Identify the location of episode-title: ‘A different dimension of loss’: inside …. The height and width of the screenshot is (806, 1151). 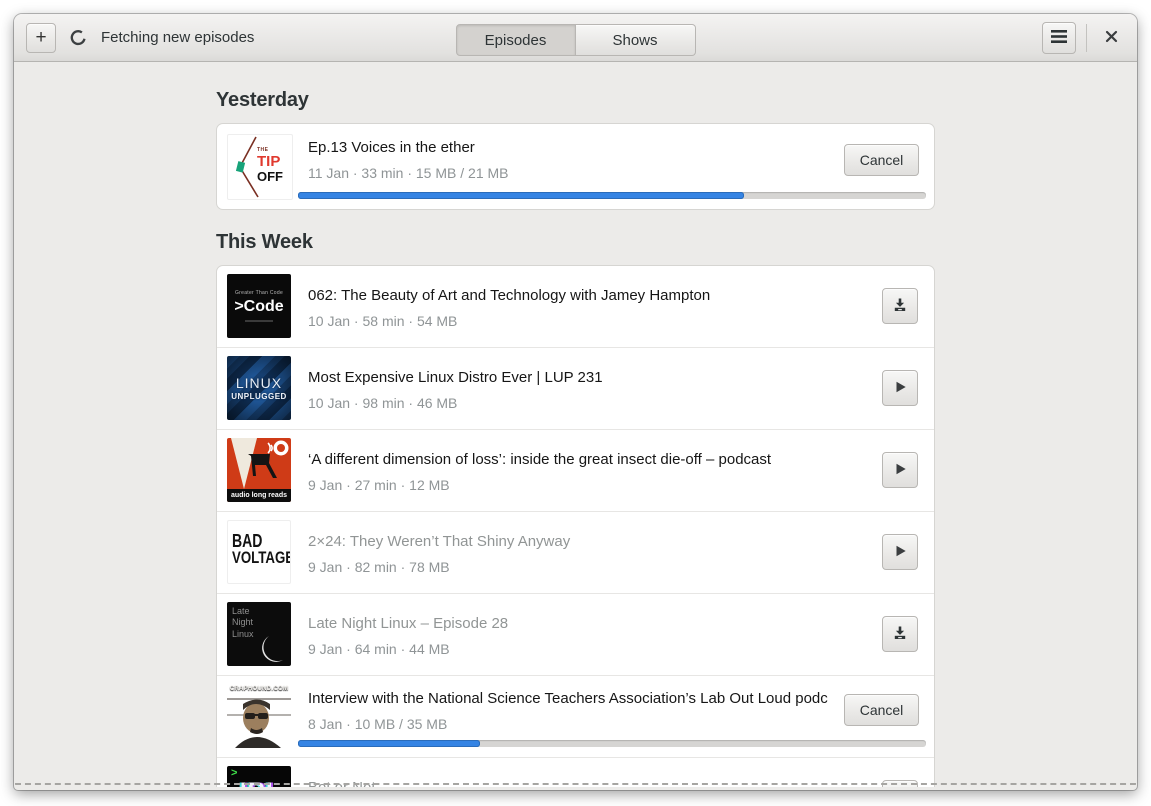
(540, 459).